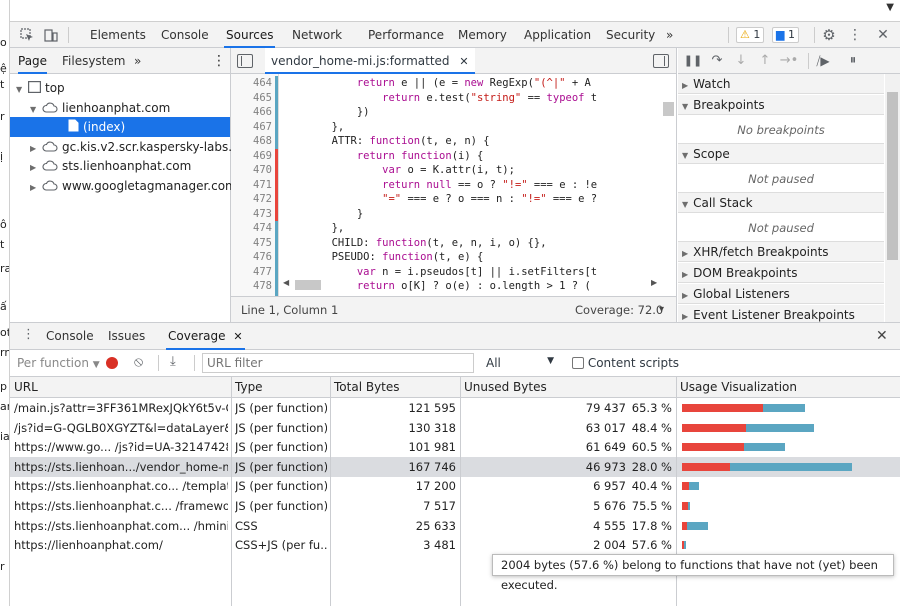 The width and height of the screenshot is (900, 606). What do you see at coordinates (237, 336) in the screenshot?
I see `close-coverage-icon: ✕` at bounding box center [237, 336].